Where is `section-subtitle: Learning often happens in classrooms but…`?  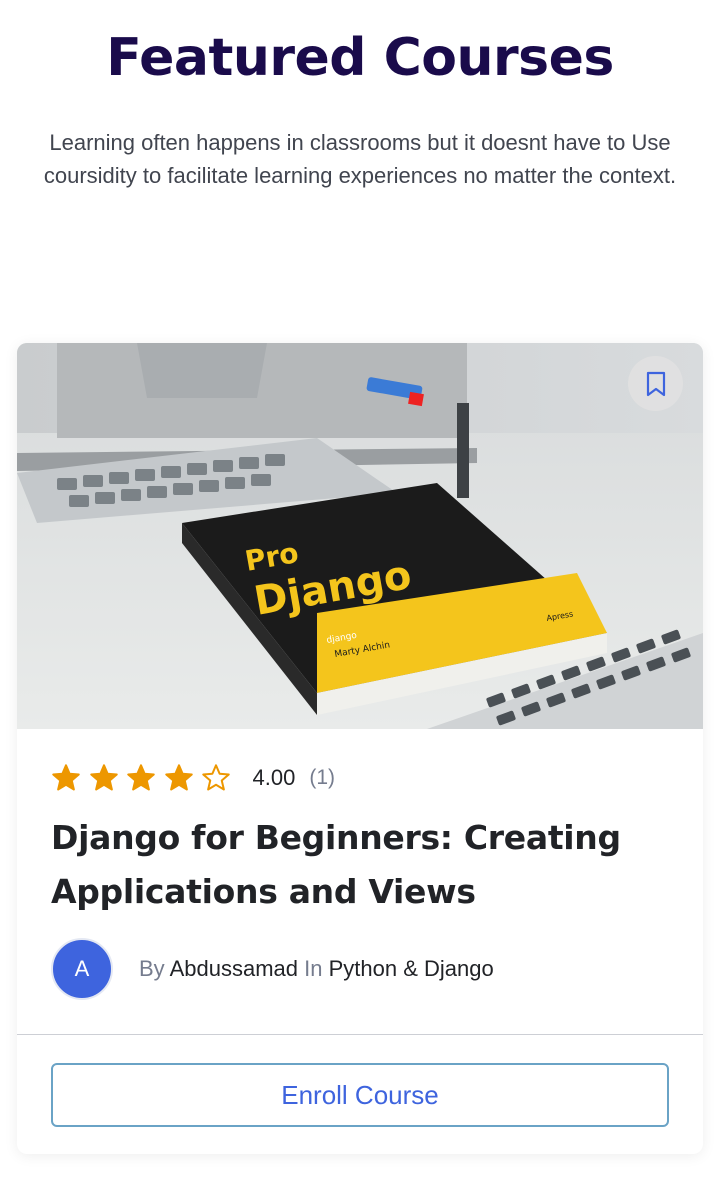 section-subtitle: Learning often happens in classrooms but… is located at coordinates (360, 159).